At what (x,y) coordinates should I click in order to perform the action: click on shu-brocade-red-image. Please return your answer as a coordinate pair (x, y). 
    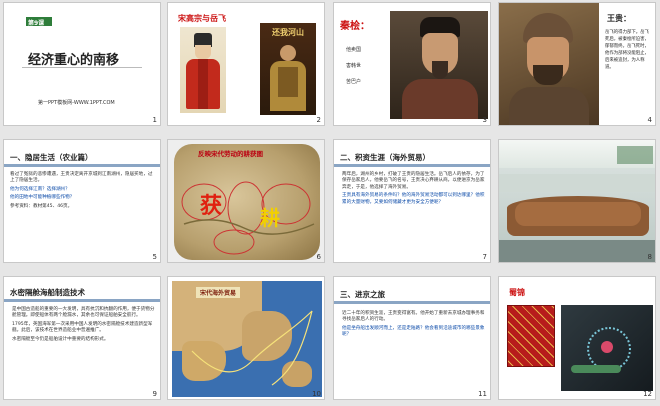
    Looking at the image, I should click on (531, 336).